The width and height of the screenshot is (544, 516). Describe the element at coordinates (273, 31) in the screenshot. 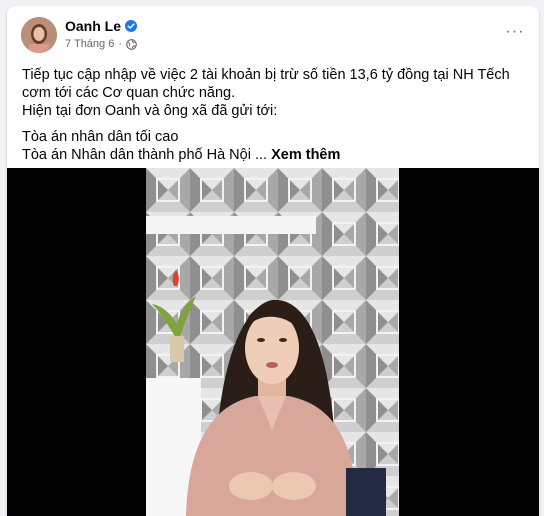

I see `post-header: Oanh Le 7 Tháng 6 · ···` at that location.